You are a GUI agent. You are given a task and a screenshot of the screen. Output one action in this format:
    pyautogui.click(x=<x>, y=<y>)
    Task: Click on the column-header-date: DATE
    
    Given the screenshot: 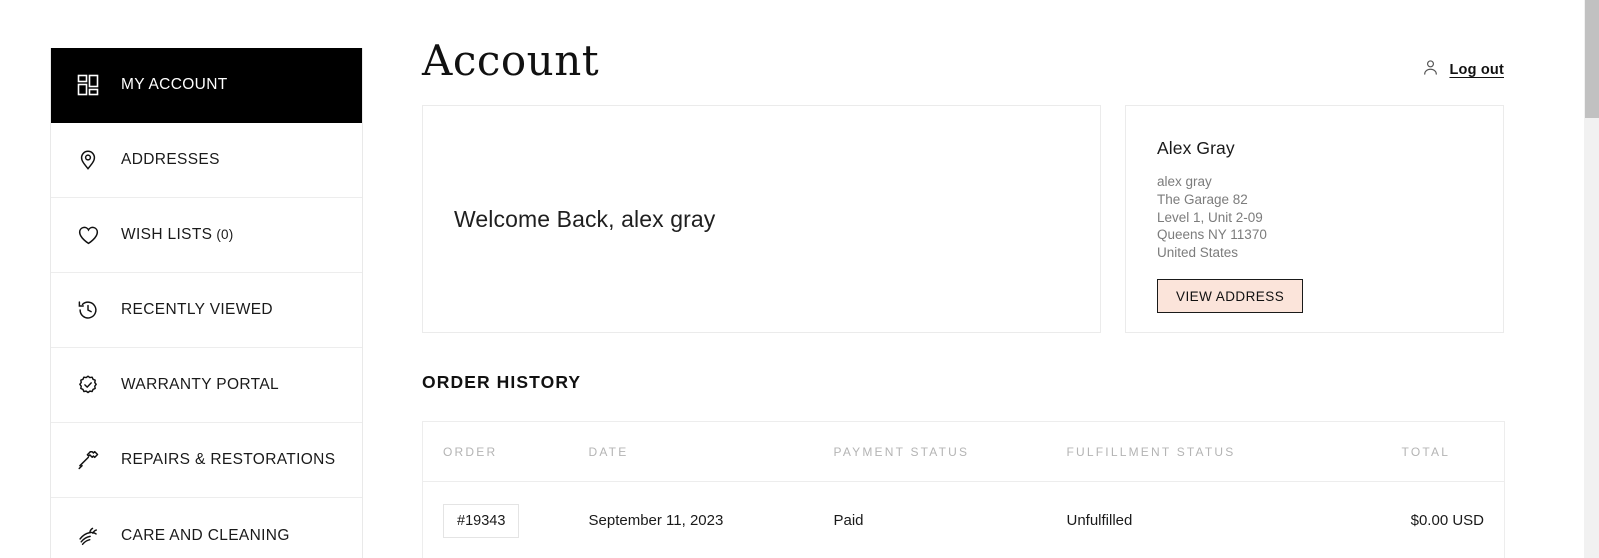 What is the action you would take?
    pyautogui.click(x=711, y=451)
    